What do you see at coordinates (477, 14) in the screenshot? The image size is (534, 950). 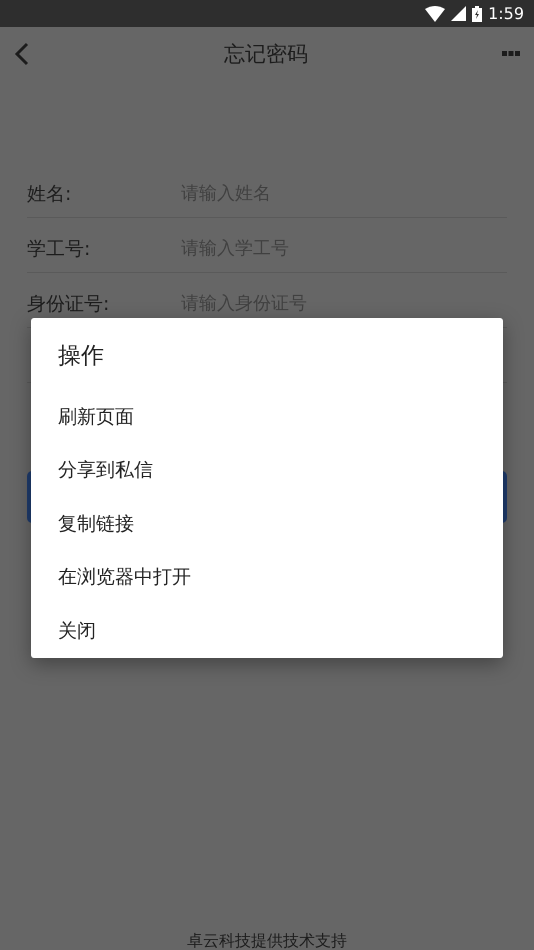 I see `battery-icon` at bounding box center [477, 14].